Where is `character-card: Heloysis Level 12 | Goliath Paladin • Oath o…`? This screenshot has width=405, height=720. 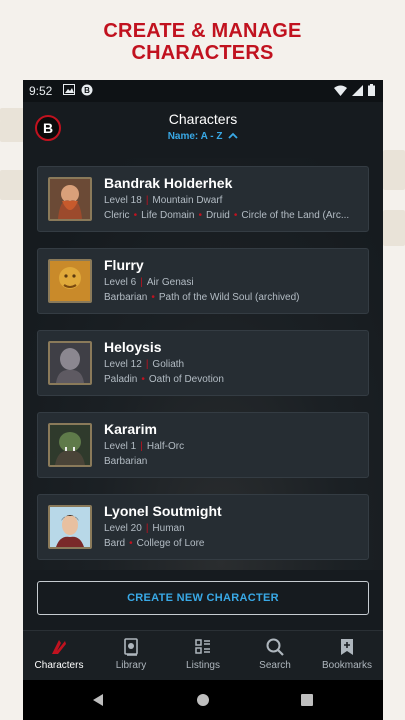 character-card: Heloysis Level 12 | Goliath Paladin • Oath o… is located at coordinates (203, 363).